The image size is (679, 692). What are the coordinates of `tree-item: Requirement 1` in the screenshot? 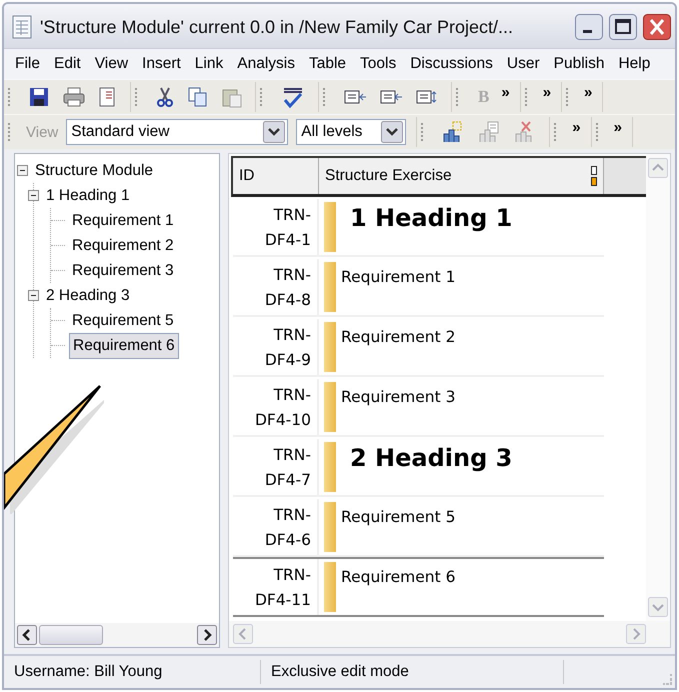 It's located at (123, 220).